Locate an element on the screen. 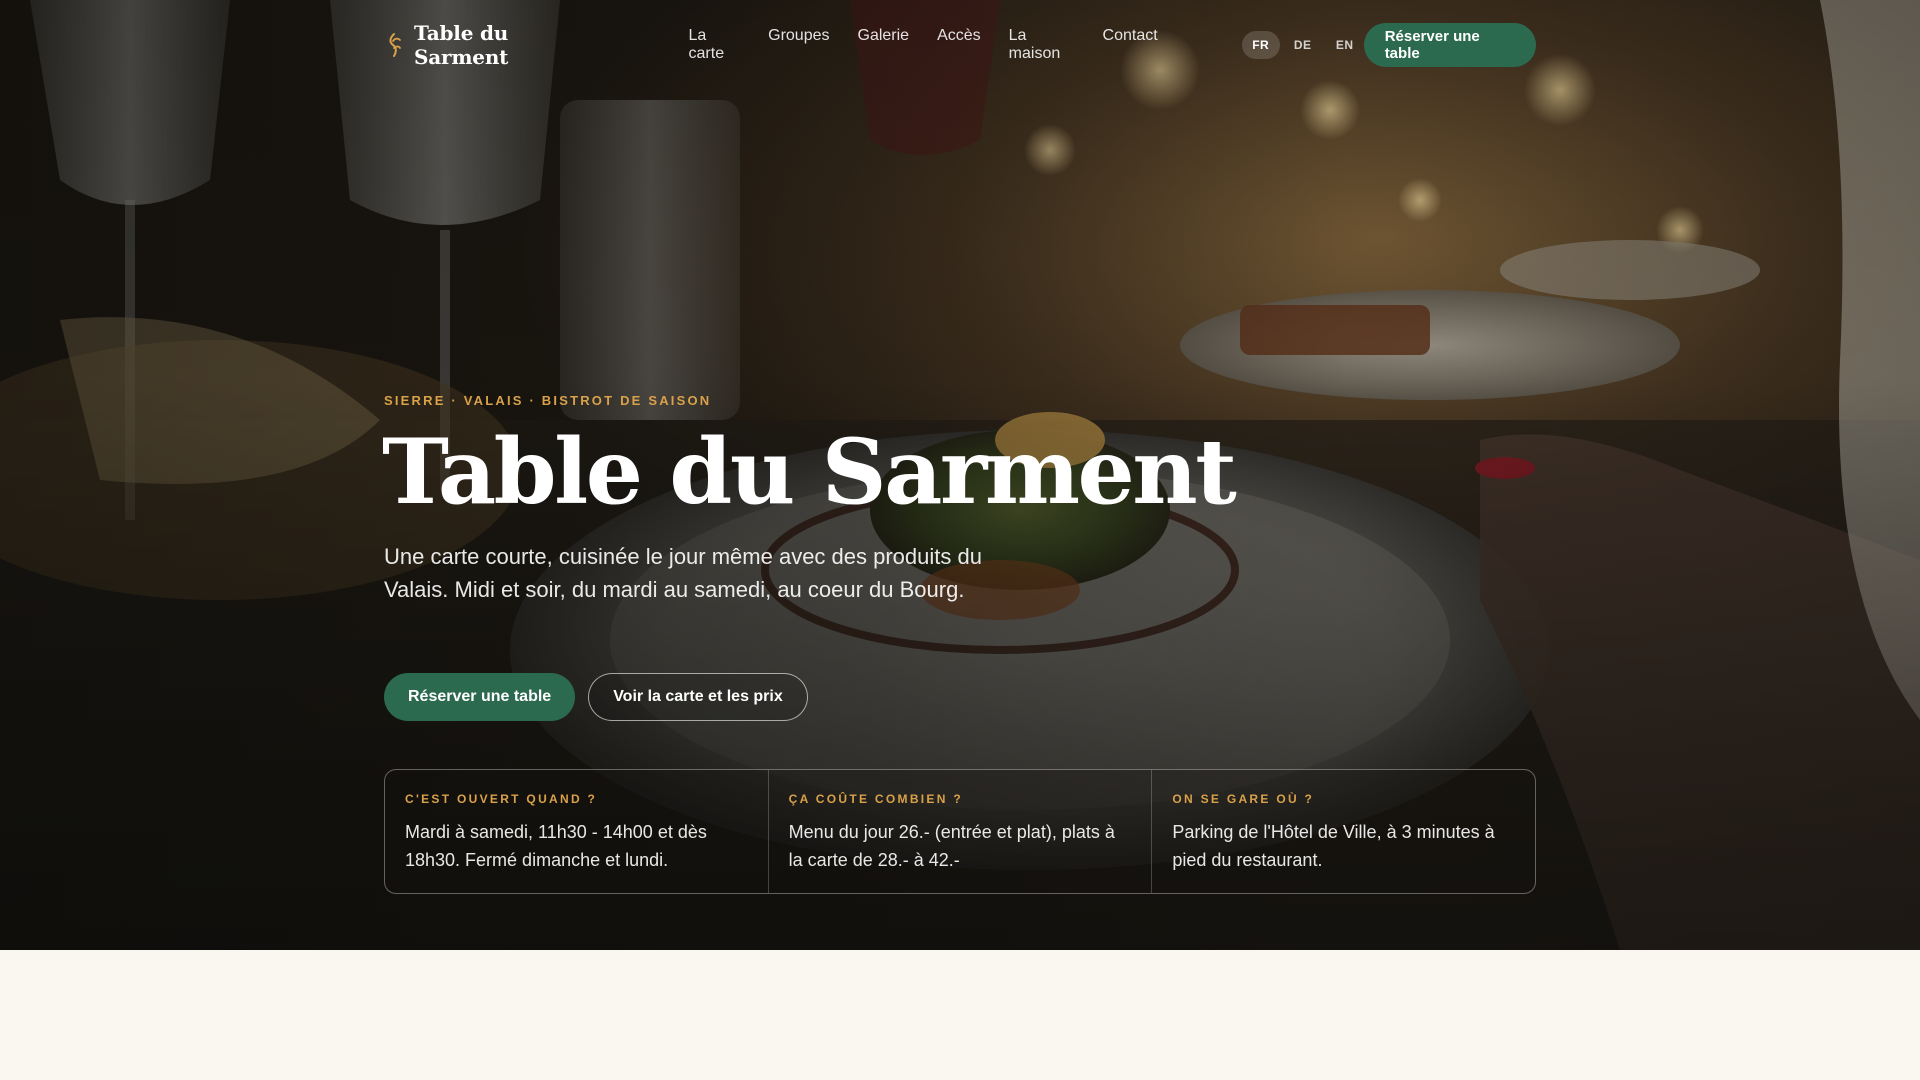 The width and height of the screenshot is (1920, 1080). language-switcher: FR DE EN is located at coordinates (1302, 45).